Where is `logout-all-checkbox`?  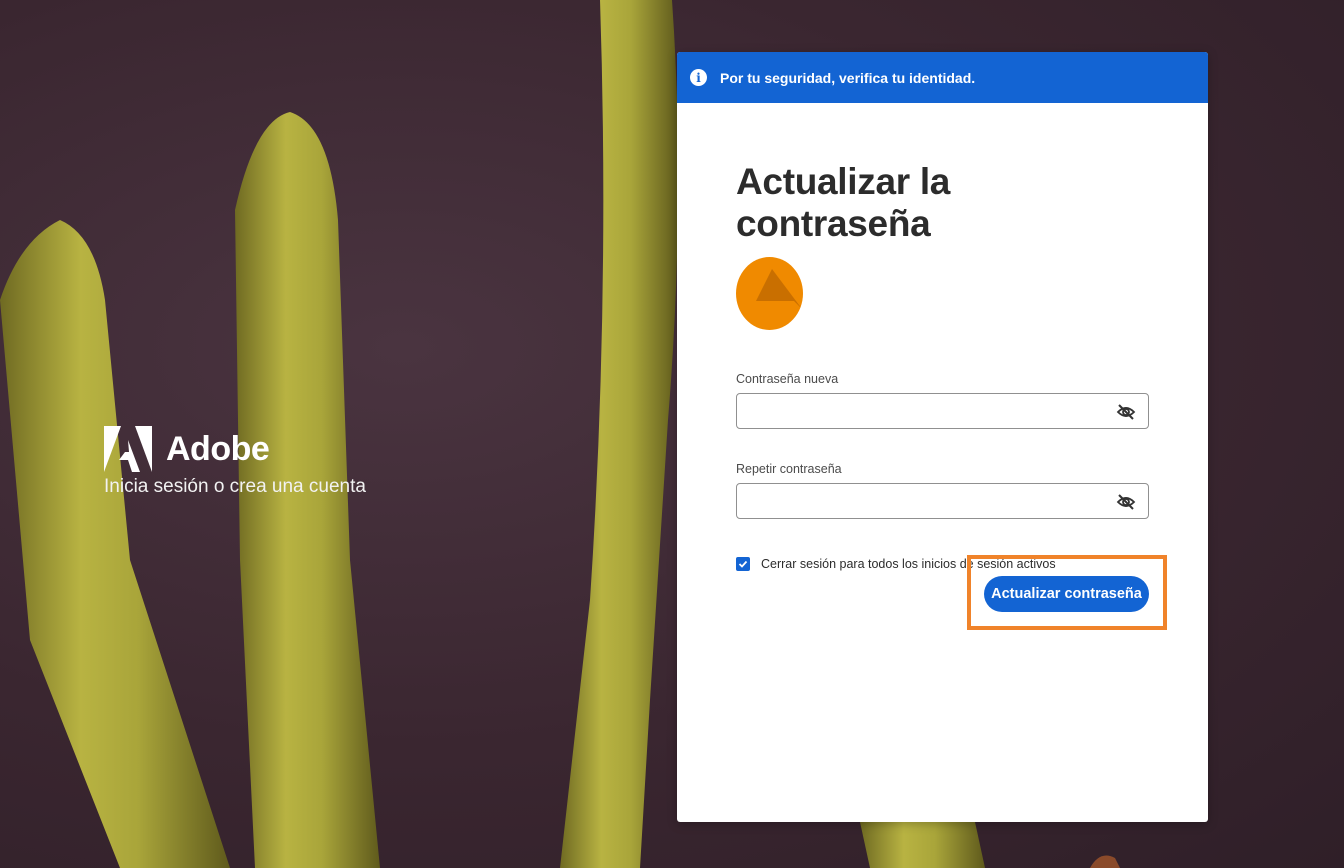
logout-all-checkbox is located at coordinates (743, 564).